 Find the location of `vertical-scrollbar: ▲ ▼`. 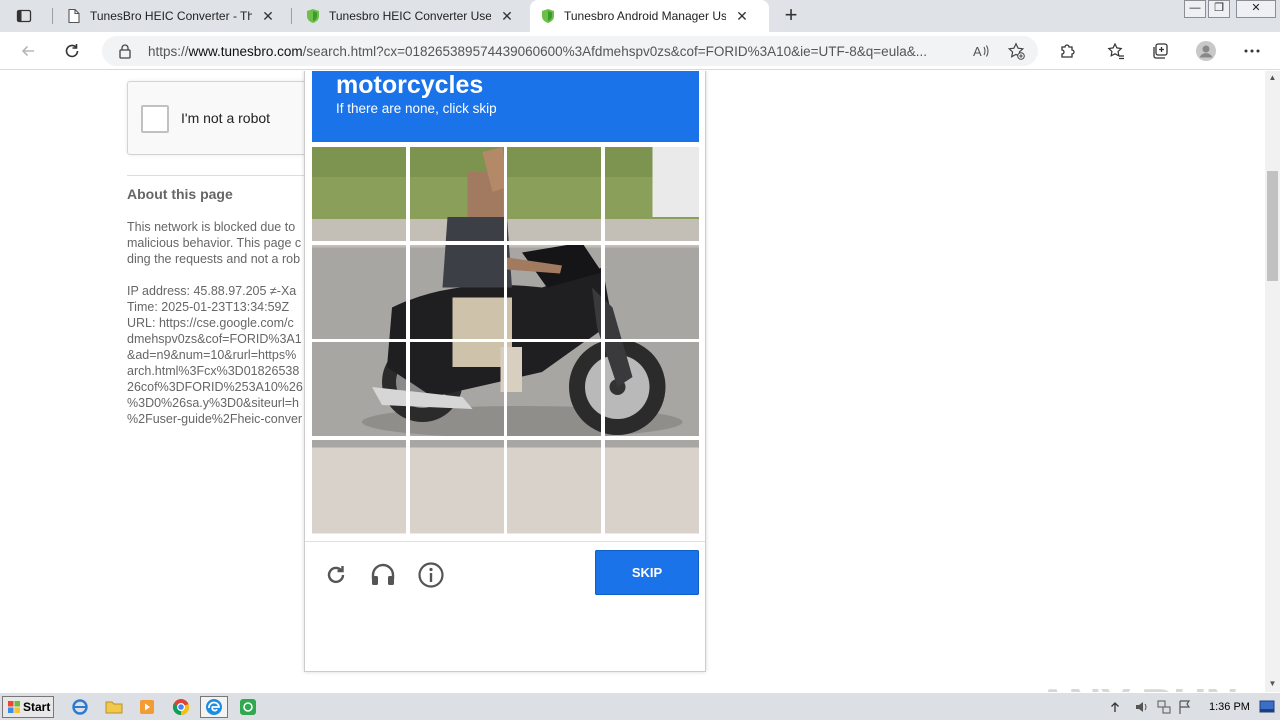

vertical-scrollbar: ▲ ▼ is located at coordinates (1272, 381).